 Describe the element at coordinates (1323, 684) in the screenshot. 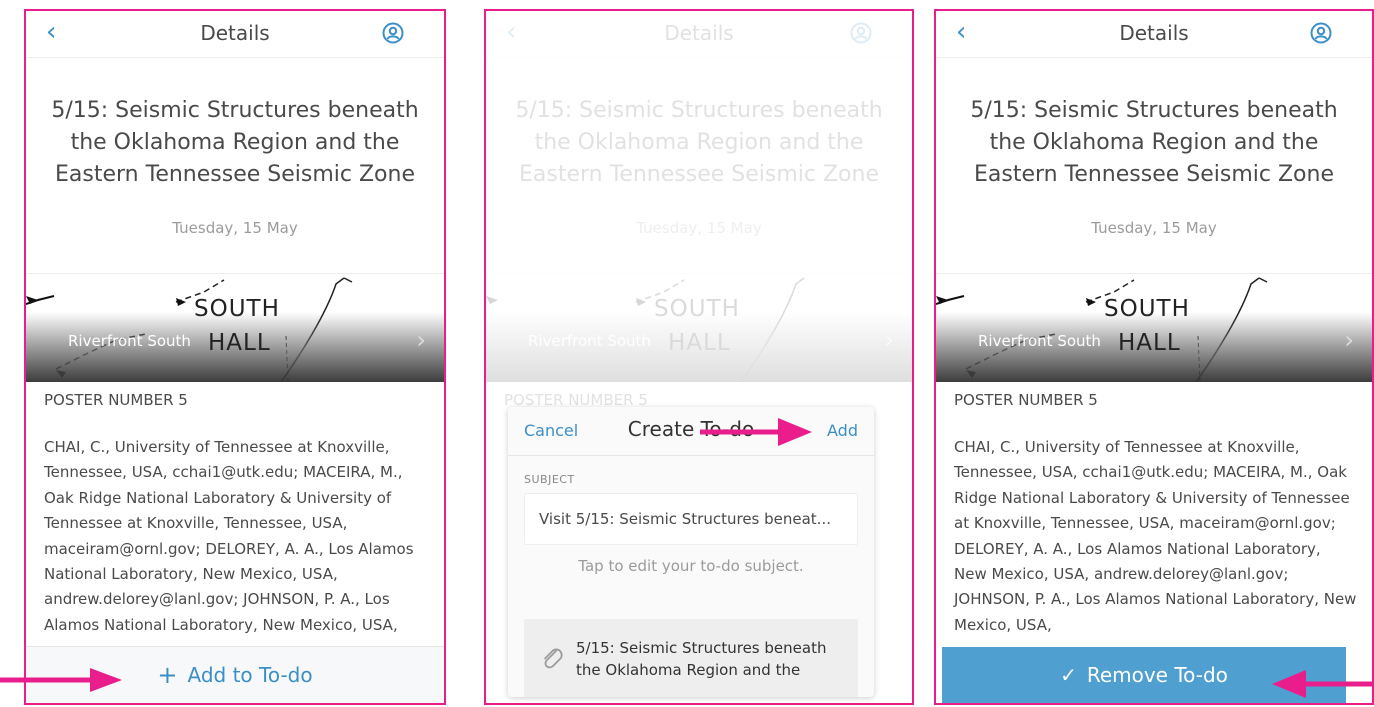

I see `annotation-arrow-remove-todo` at that location.